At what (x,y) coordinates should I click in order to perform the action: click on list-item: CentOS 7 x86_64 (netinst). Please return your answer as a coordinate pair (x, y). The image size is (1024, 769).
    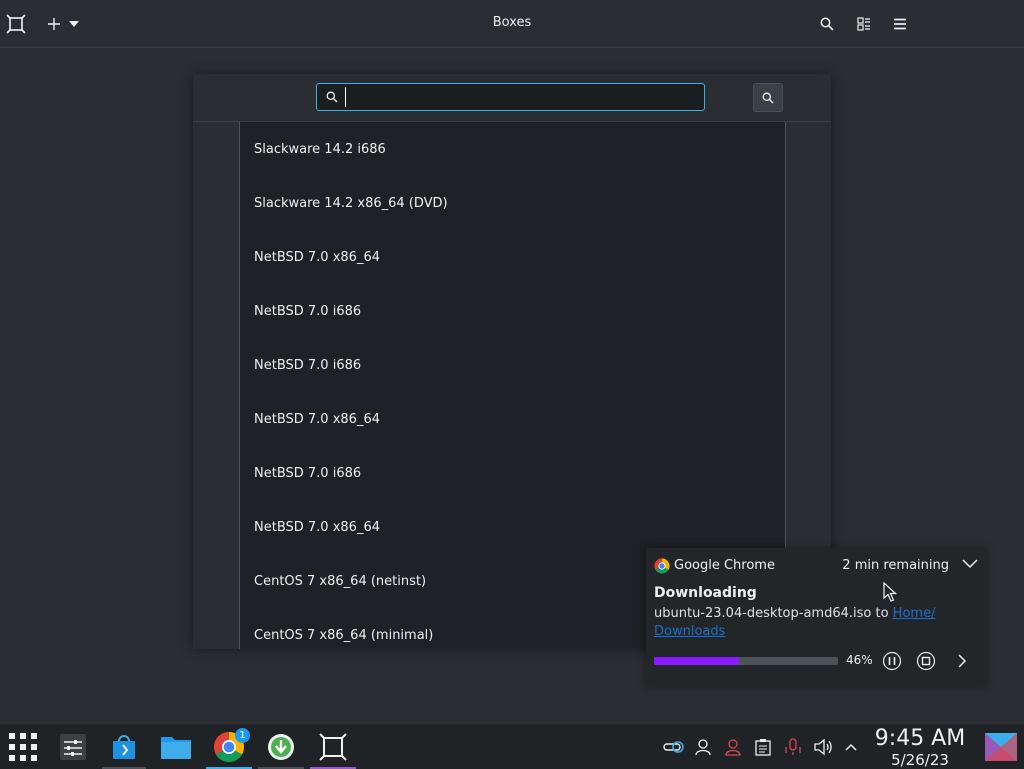
    Looking at the image, I should click on (340, 584).